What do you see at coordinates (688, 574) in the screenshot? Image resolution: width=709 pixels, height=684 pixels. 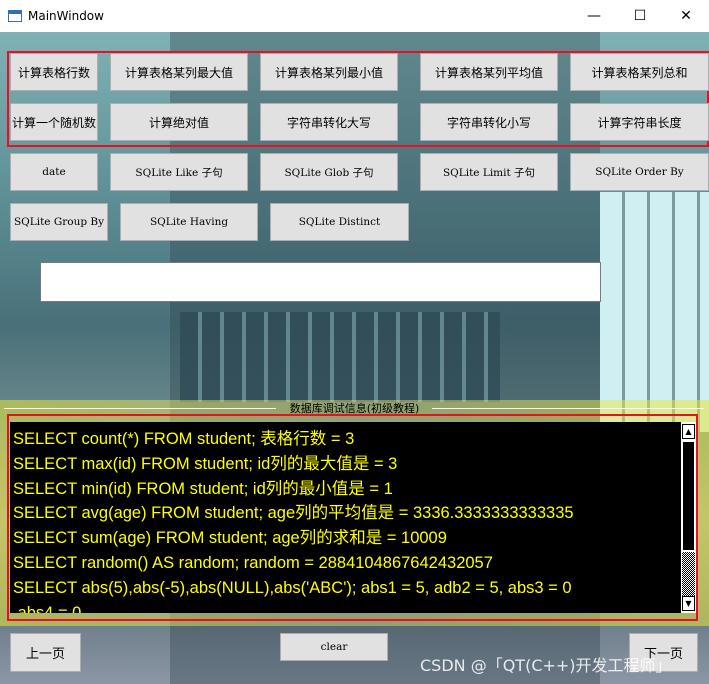 I see `scrollbar-track` at bounding box center [688, 574].